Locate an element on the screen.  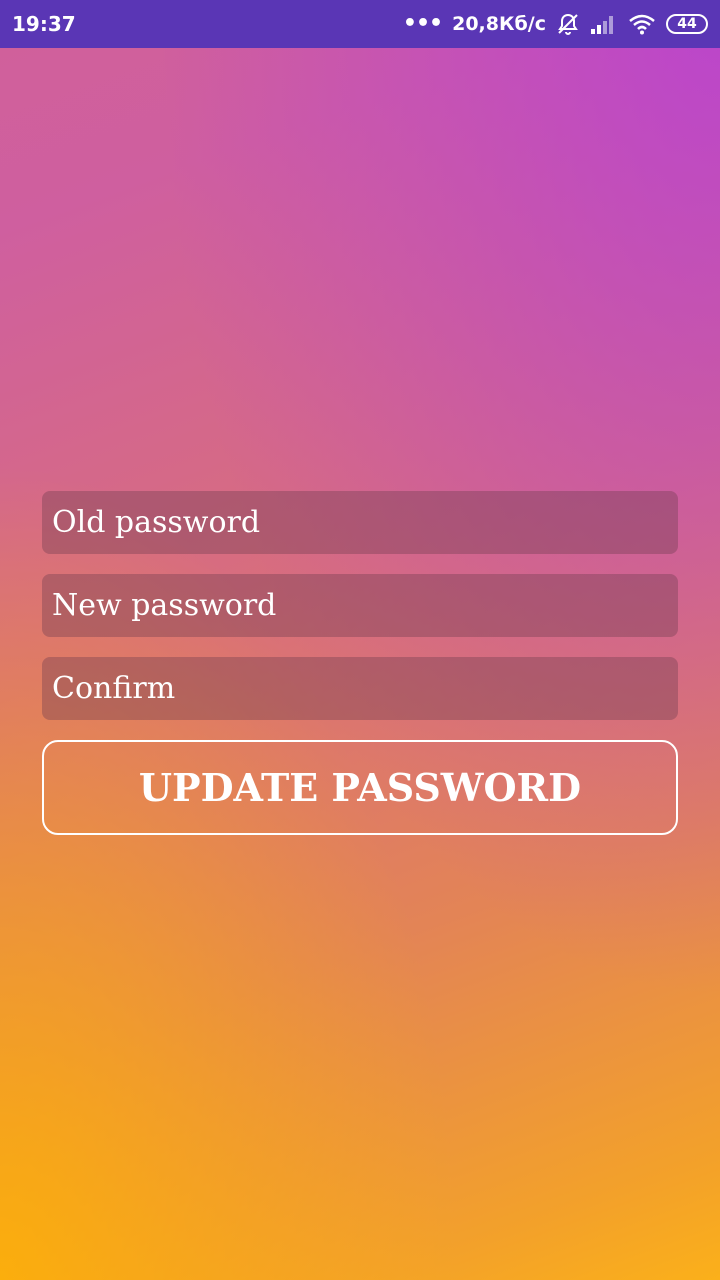
battery-indicator: 44 is located at coordinates (687, 24).